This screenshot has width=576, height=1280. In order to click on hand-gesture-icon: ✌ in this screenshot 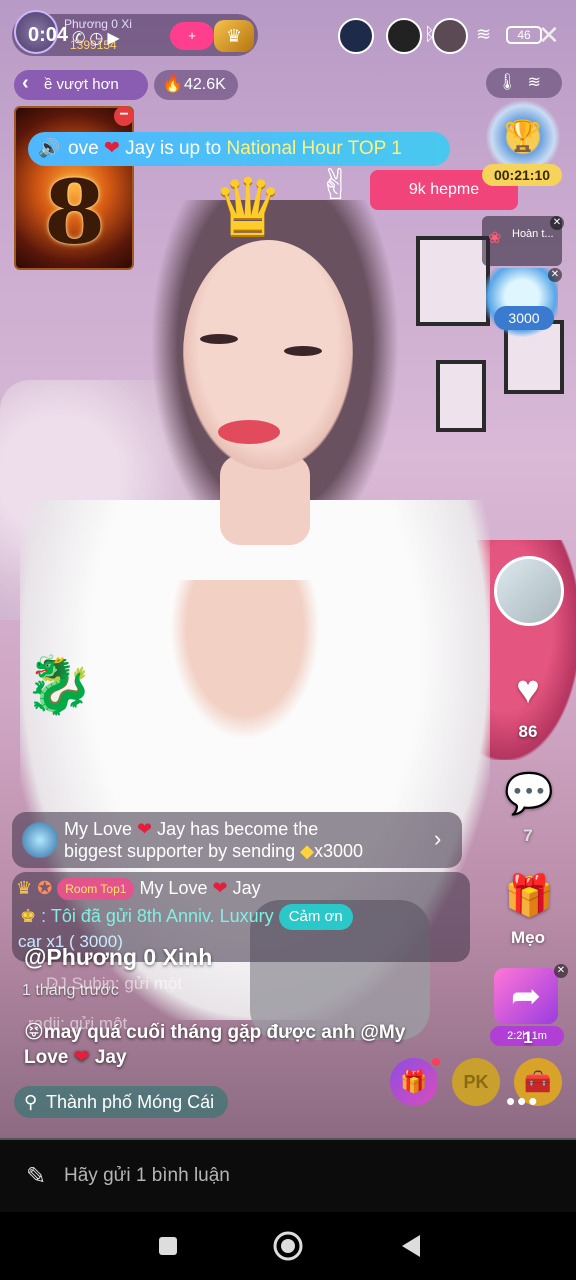, I will do `click(336, 184)`.